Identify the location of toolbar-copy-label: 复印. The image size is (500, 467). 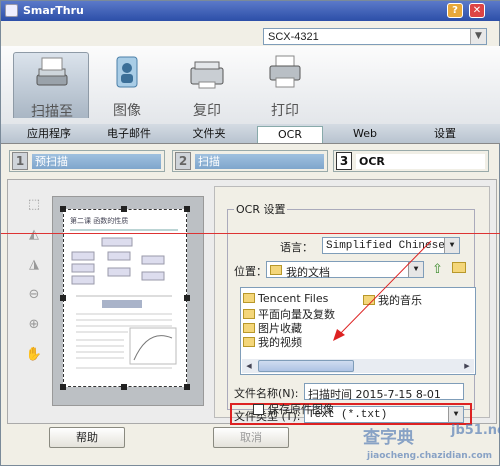
(207, 111).